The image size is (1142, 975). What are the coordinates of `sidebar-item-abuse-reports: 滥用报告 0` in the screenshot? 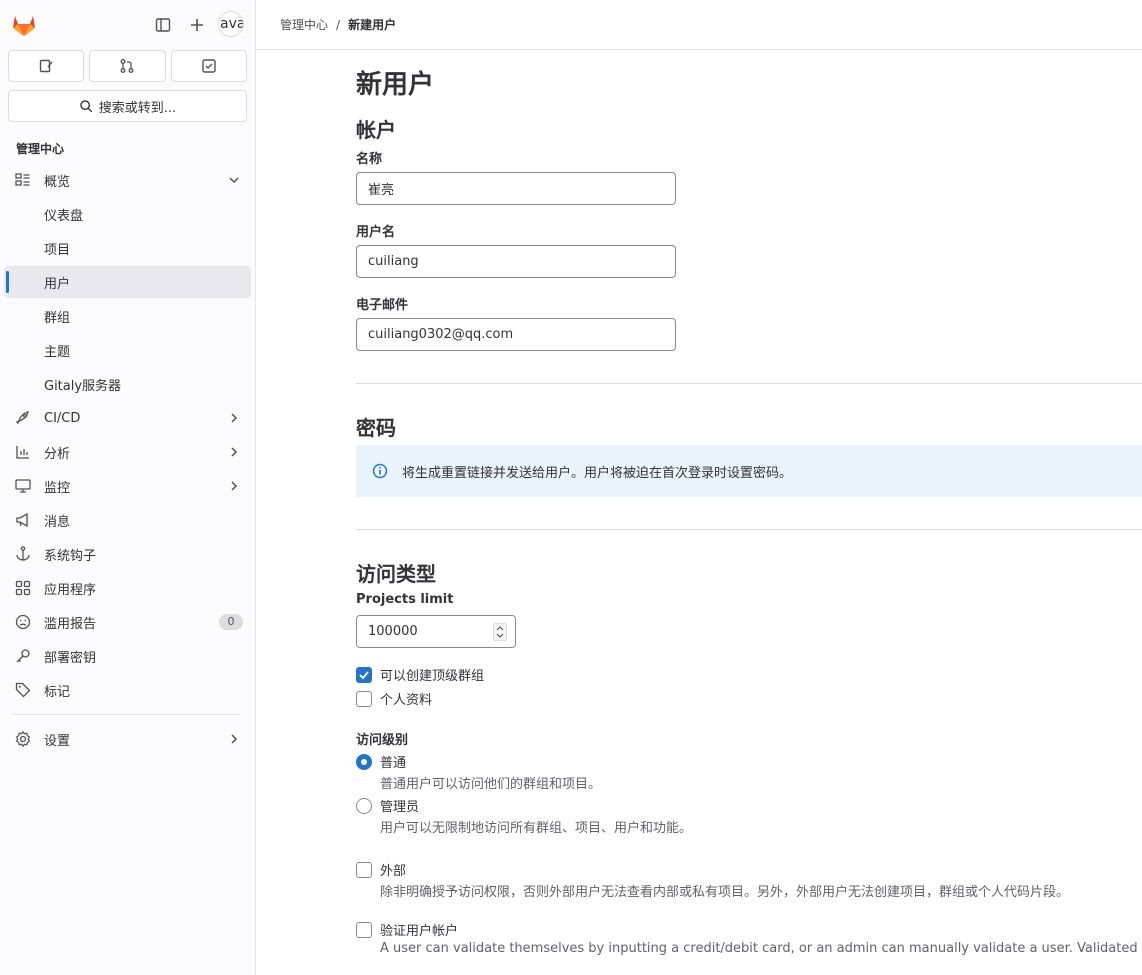 It's located at (127, 622).